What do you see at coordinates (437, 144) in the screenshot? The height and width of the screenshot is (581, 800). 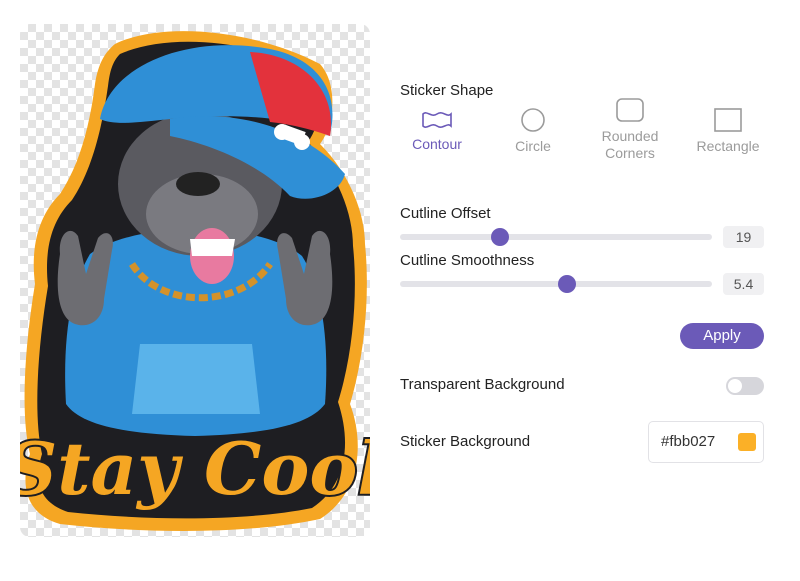 I see `shape-option-label: Contour` at bounding box center [437, 144].